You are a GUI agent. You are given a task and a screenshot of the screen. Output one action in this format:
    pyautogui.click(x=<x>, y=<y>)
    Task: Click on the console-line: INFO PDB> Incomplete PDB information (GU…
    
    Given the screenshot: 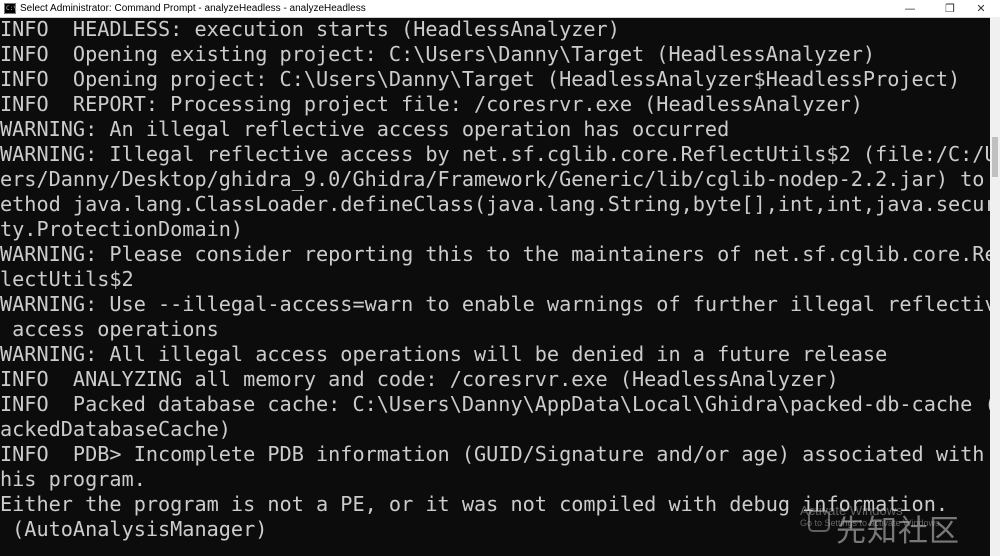 What is the action you would take?
    pyautogui.click(x=500, y=454)
    